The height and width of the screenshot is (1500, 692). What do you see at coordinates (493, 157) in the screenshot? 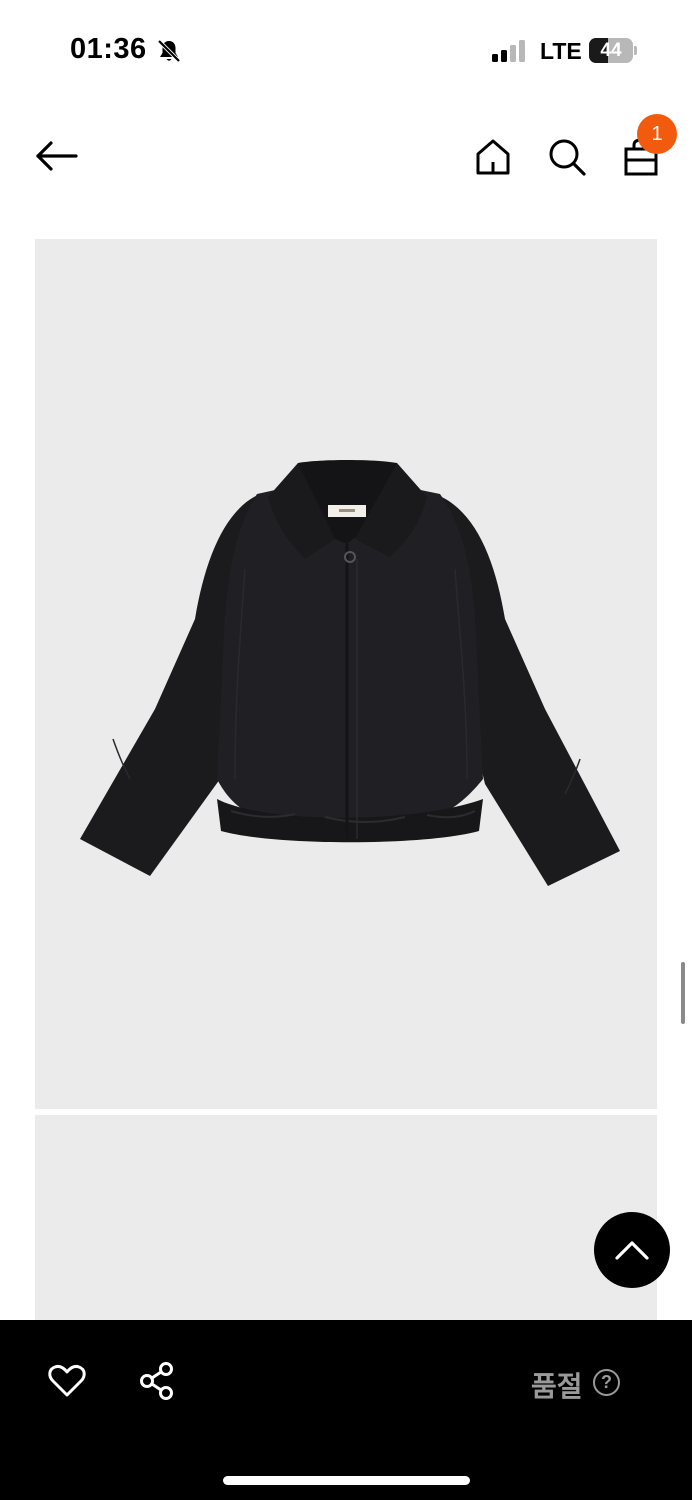
I see `home-icon` at bounding box center [493, 157].